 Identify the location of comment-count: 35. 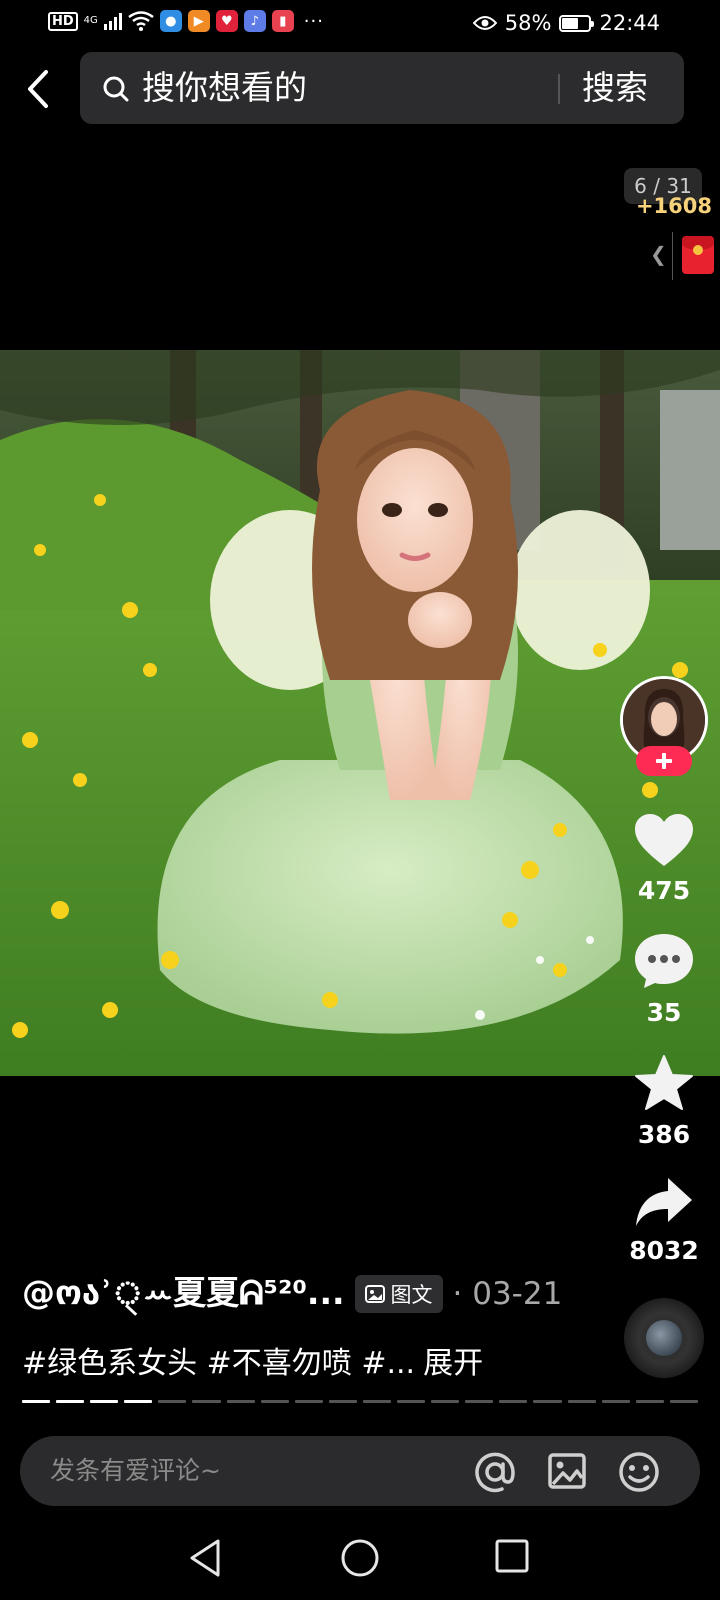
(664, 1012).